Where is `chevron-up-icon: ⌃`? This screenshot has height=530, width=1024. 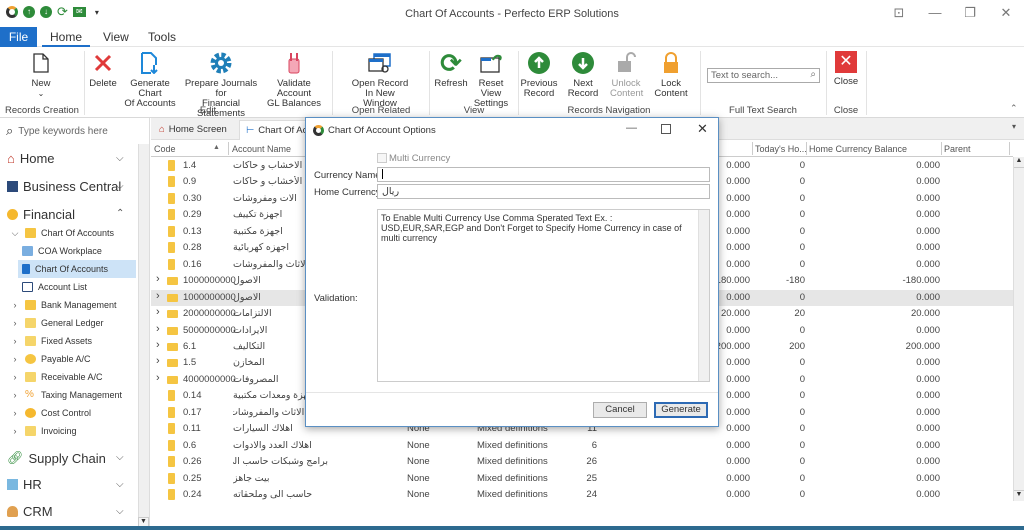
chevron-up-icon: ⌃ is located at coordinates (120, 213).